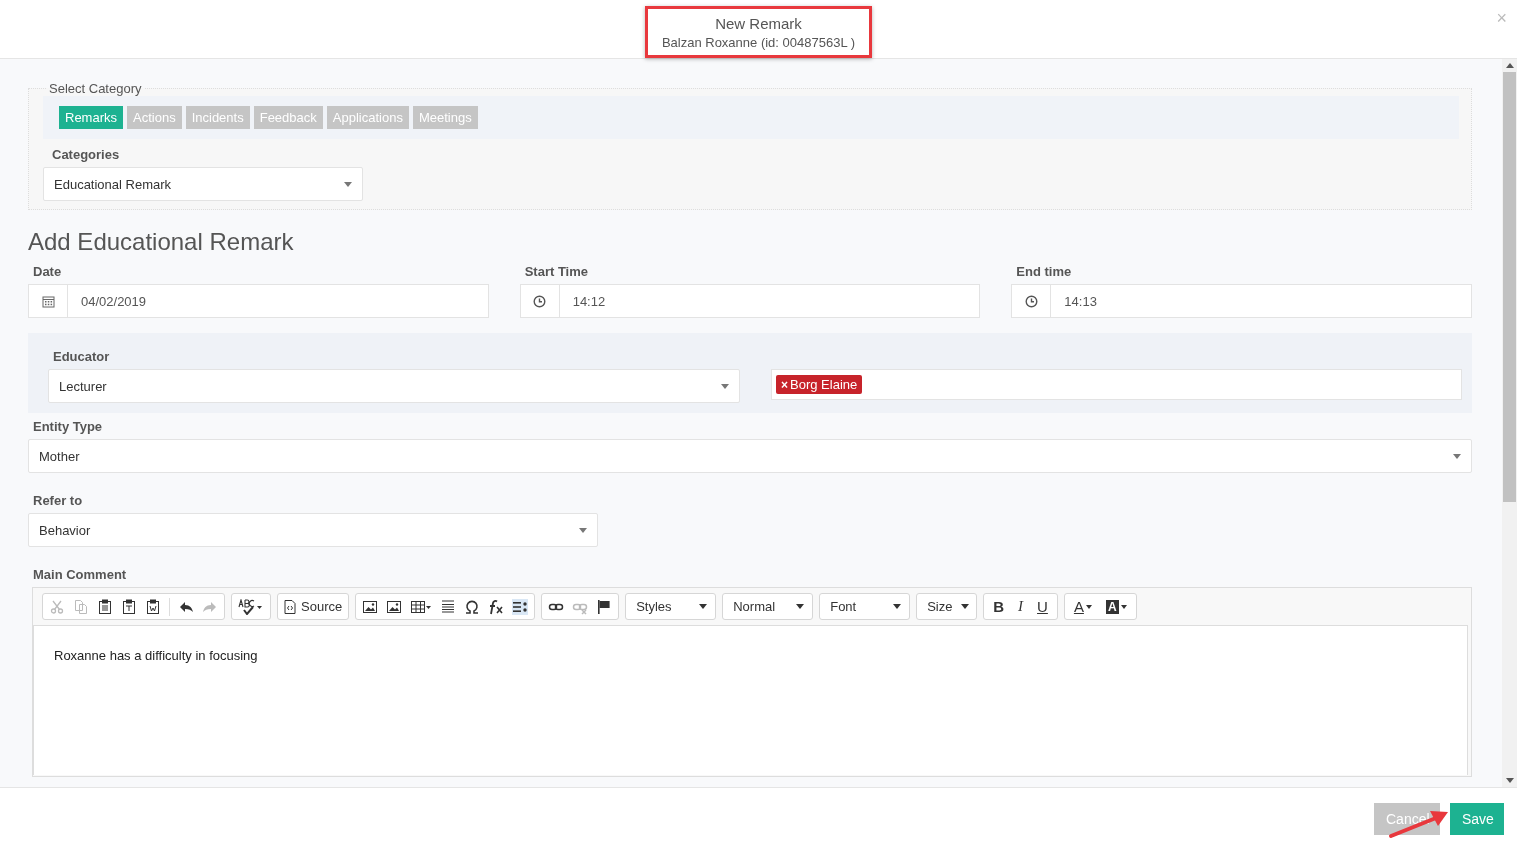  What do you see at coordinates (105, 606) in the screenshot?
I see `paste-icon` at bounding box center [105, 606].